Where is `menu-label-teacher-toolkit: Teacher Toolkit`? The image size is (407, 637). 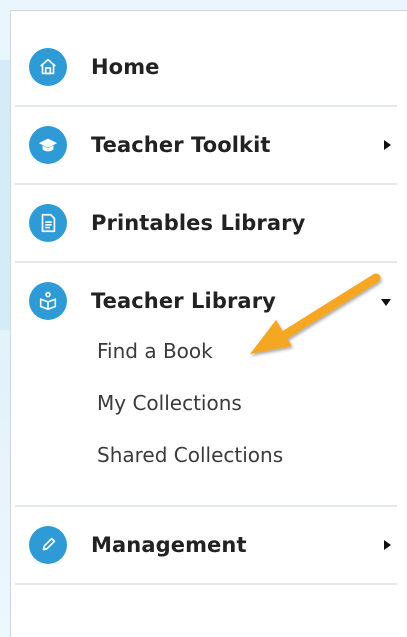 menu-label-teacher-toolkit: Teacher Toolkit is located at coordinates (181, 145).